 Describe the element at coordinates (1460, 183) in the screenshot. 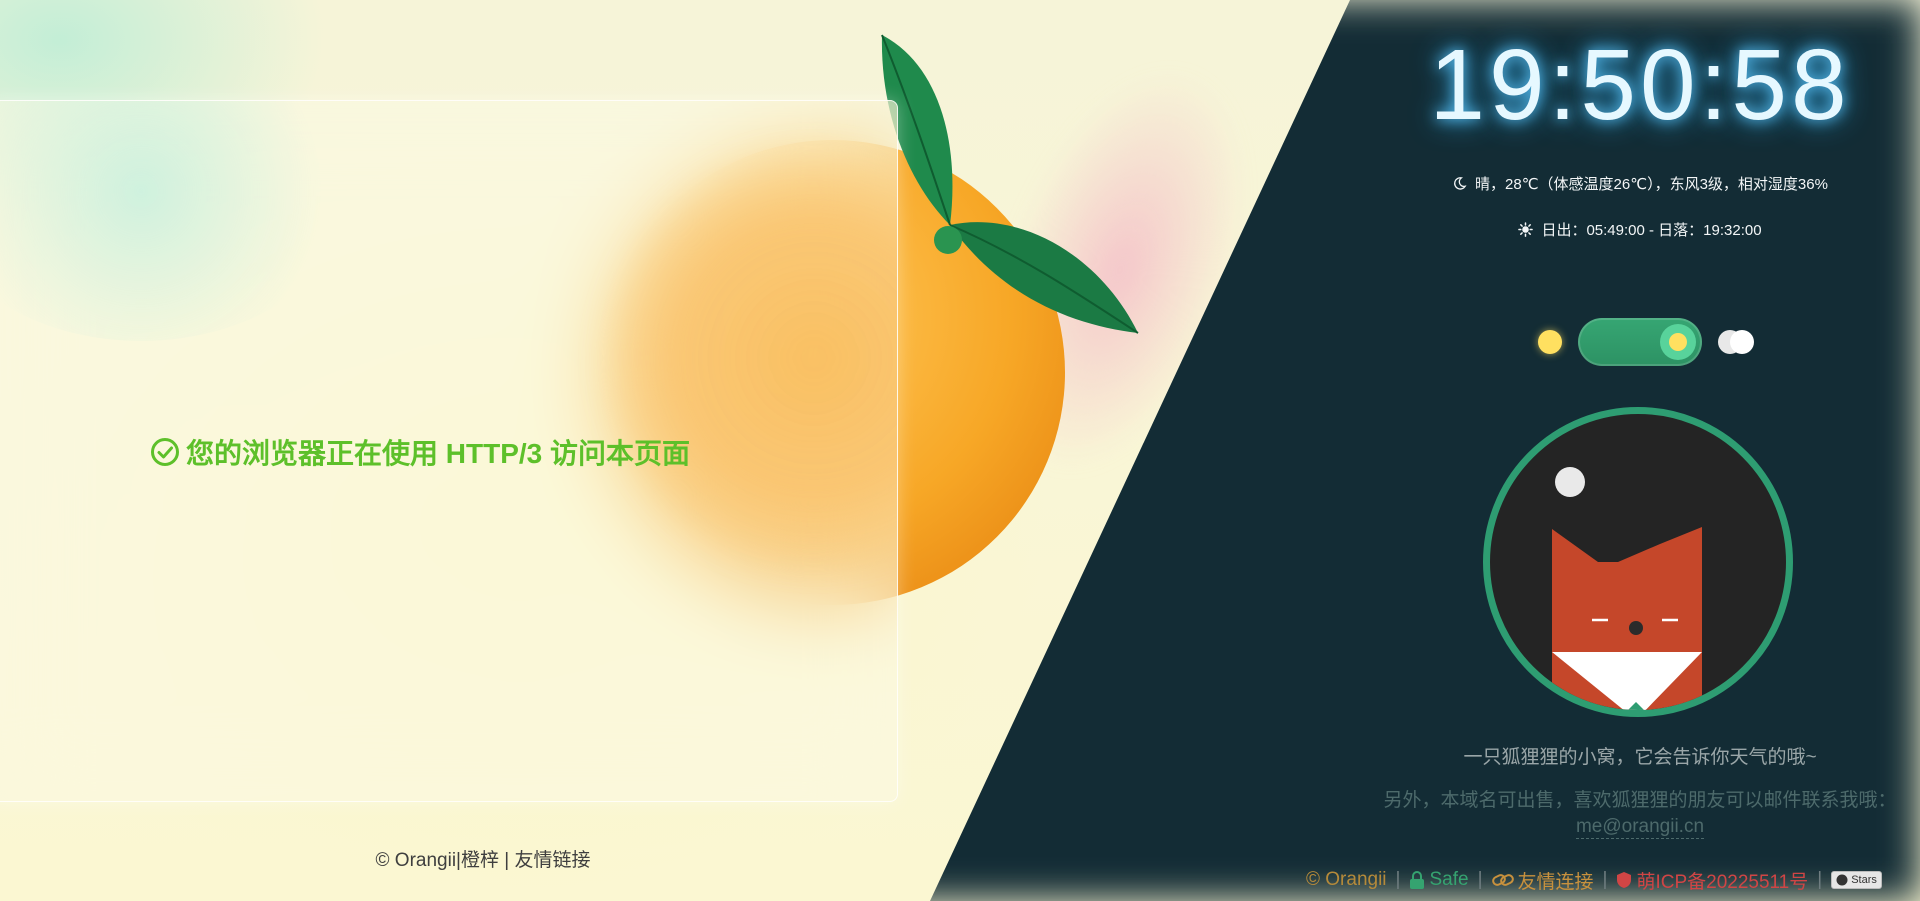

I see `moon-icon` at that location.